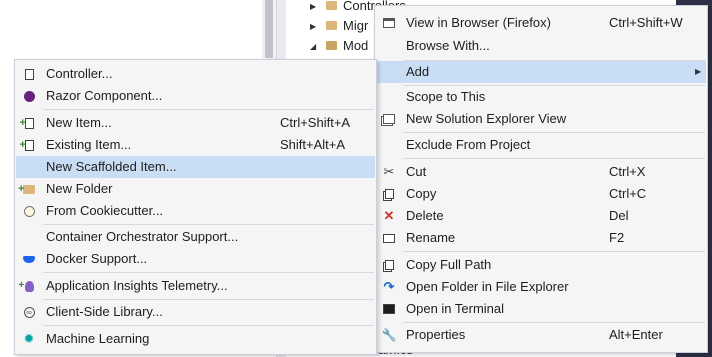  Describe the element at coordinates (389, 119) in the screenshot. I see `new-solution-explorer-view-icon` at that location.